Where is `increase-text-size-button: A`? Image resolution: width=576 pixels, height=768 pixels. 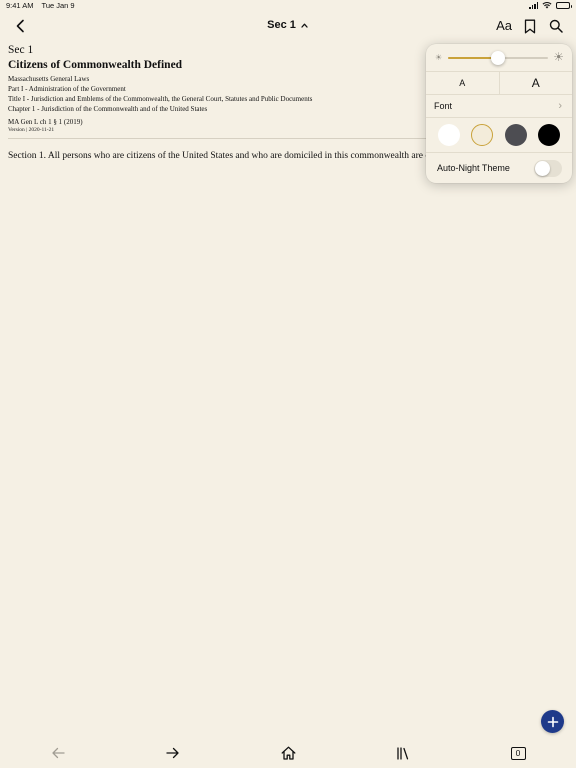
increase-text-size-button: A is located at coordinates (535, 83).